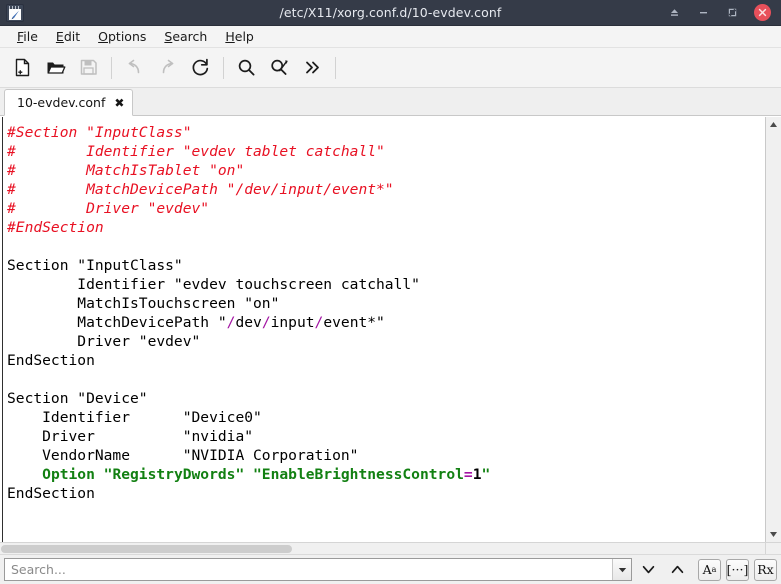  What do you see at coordinates (486, 474) in the screenshot?
I see `code-token: "` at bounding box center [486, 474].